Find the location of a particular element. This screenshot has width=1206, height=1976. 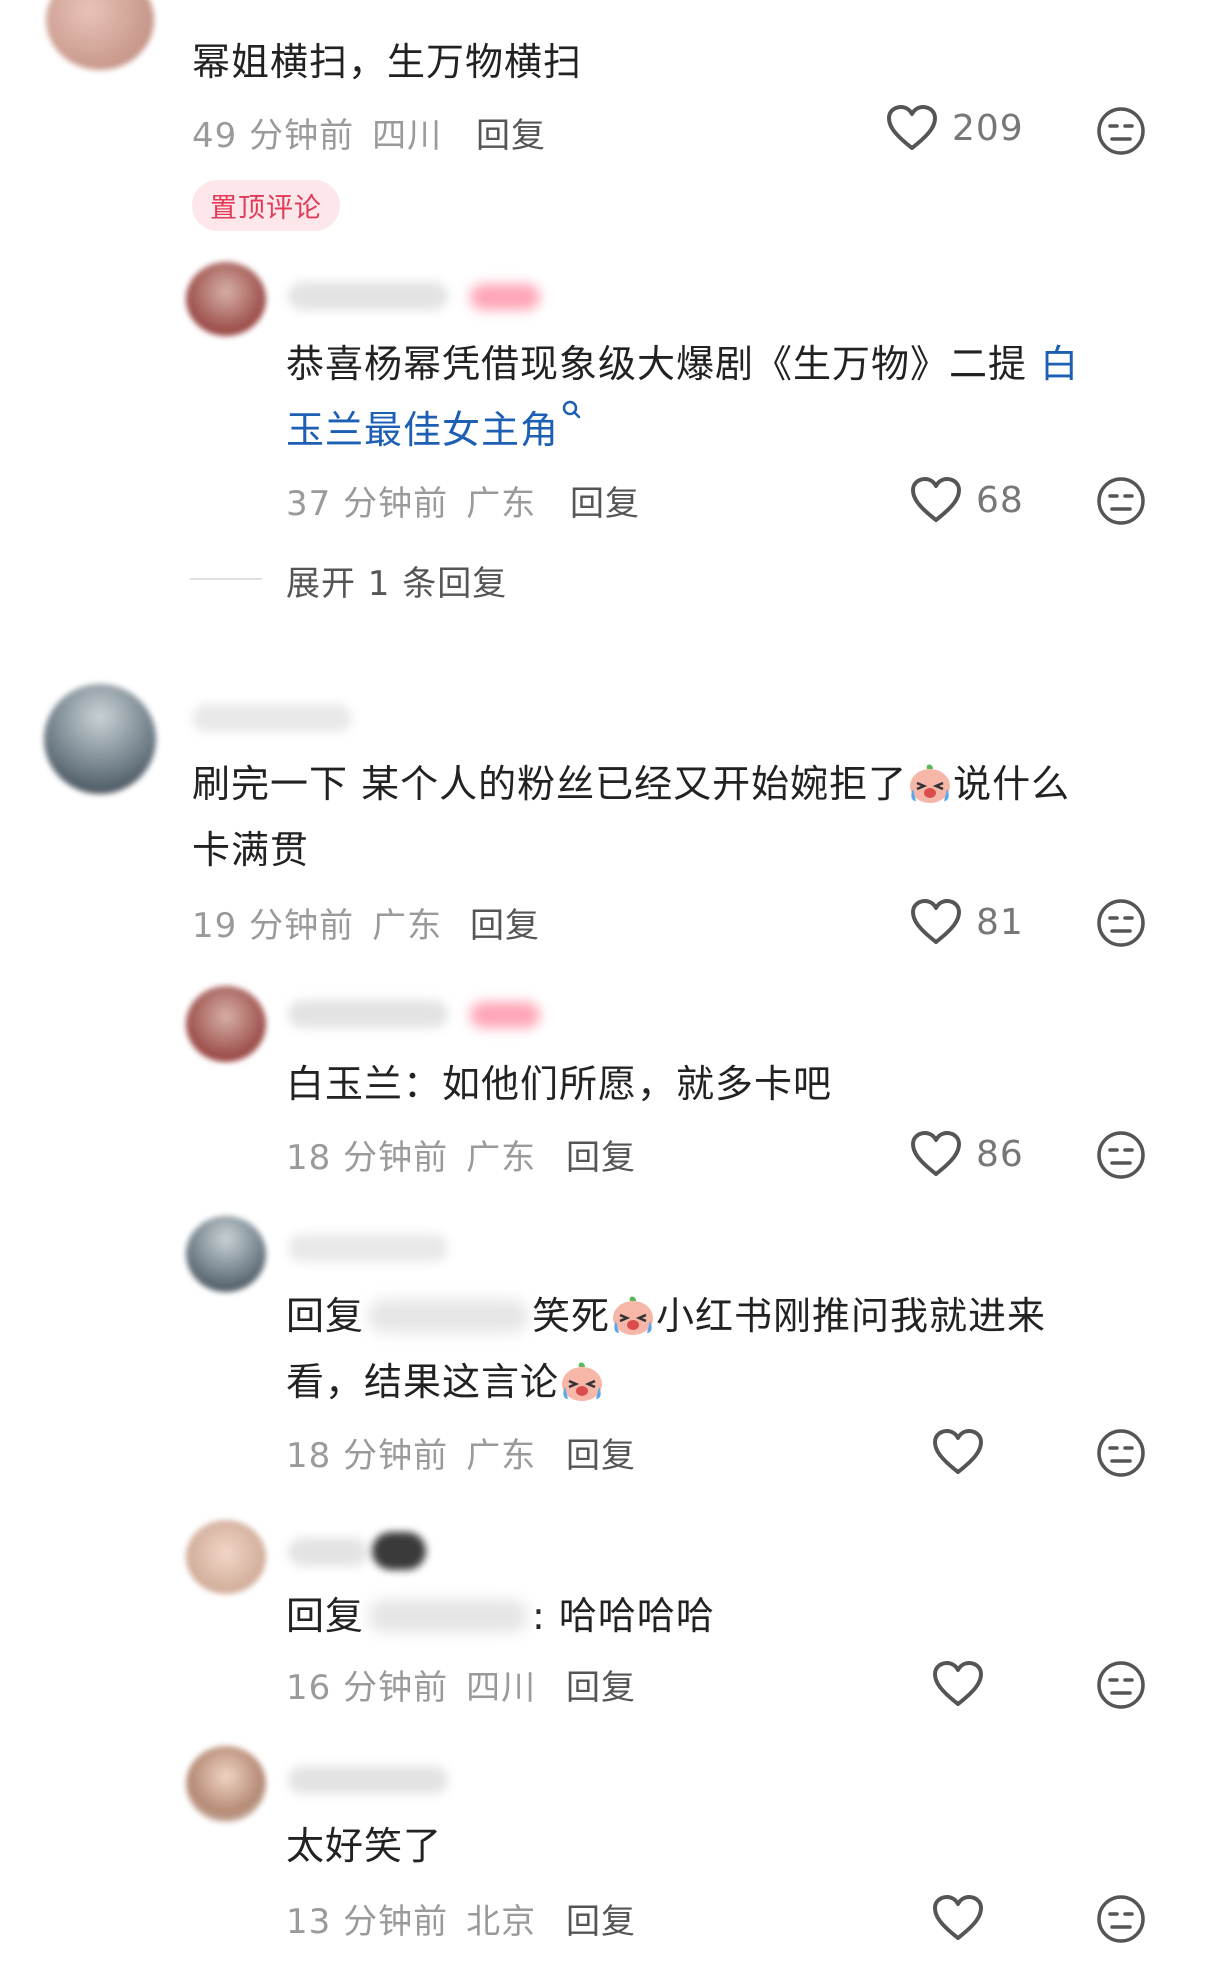

comment-time: 16 分钟前 is located at coordinates (367, 1688).